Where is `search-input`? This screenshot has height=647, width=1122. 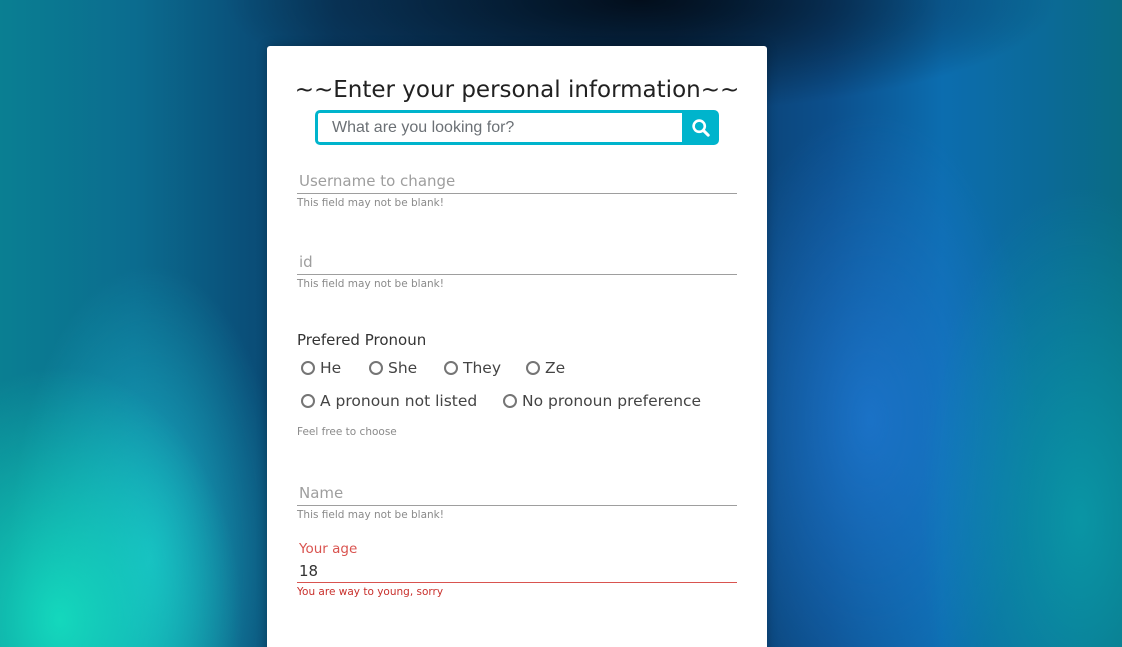
search-input is located at coordinates (499, 127).